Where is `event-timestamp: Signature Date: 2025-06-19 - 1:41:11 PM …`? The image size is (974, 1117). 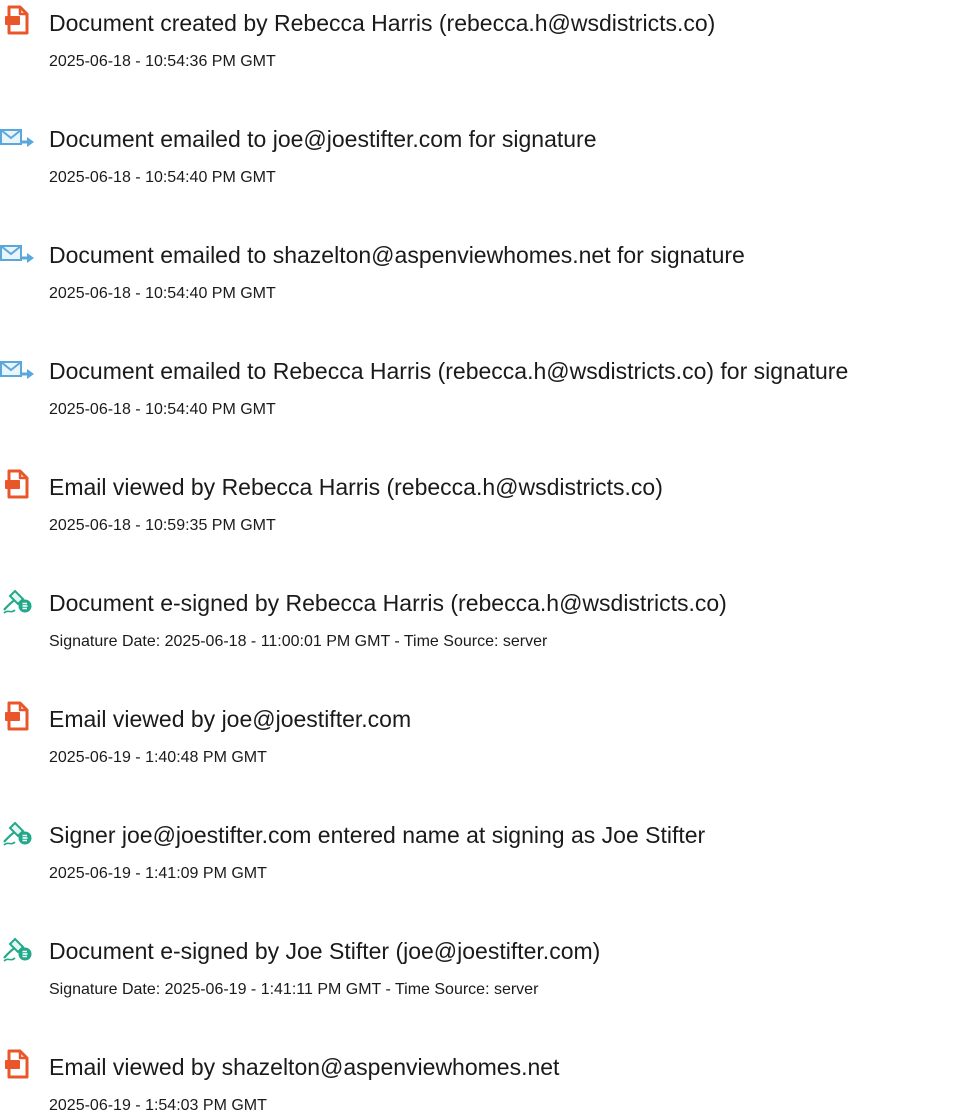 event-timestamp: Signature Date: 2025-06-19 - 1:41:11 PM … is located at coordinates (294, 989).